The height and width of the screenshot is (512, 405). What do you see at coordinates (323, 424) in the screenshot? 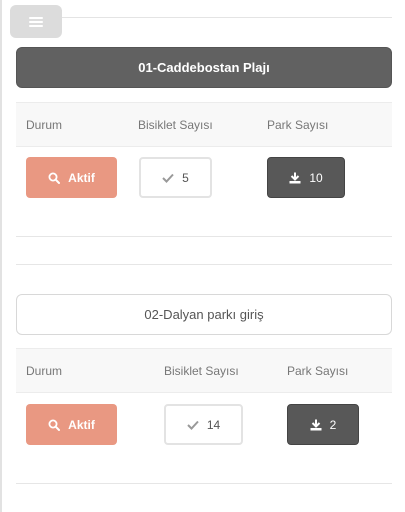
I see `park-count-button: 2` at bounding box center [323, 424].